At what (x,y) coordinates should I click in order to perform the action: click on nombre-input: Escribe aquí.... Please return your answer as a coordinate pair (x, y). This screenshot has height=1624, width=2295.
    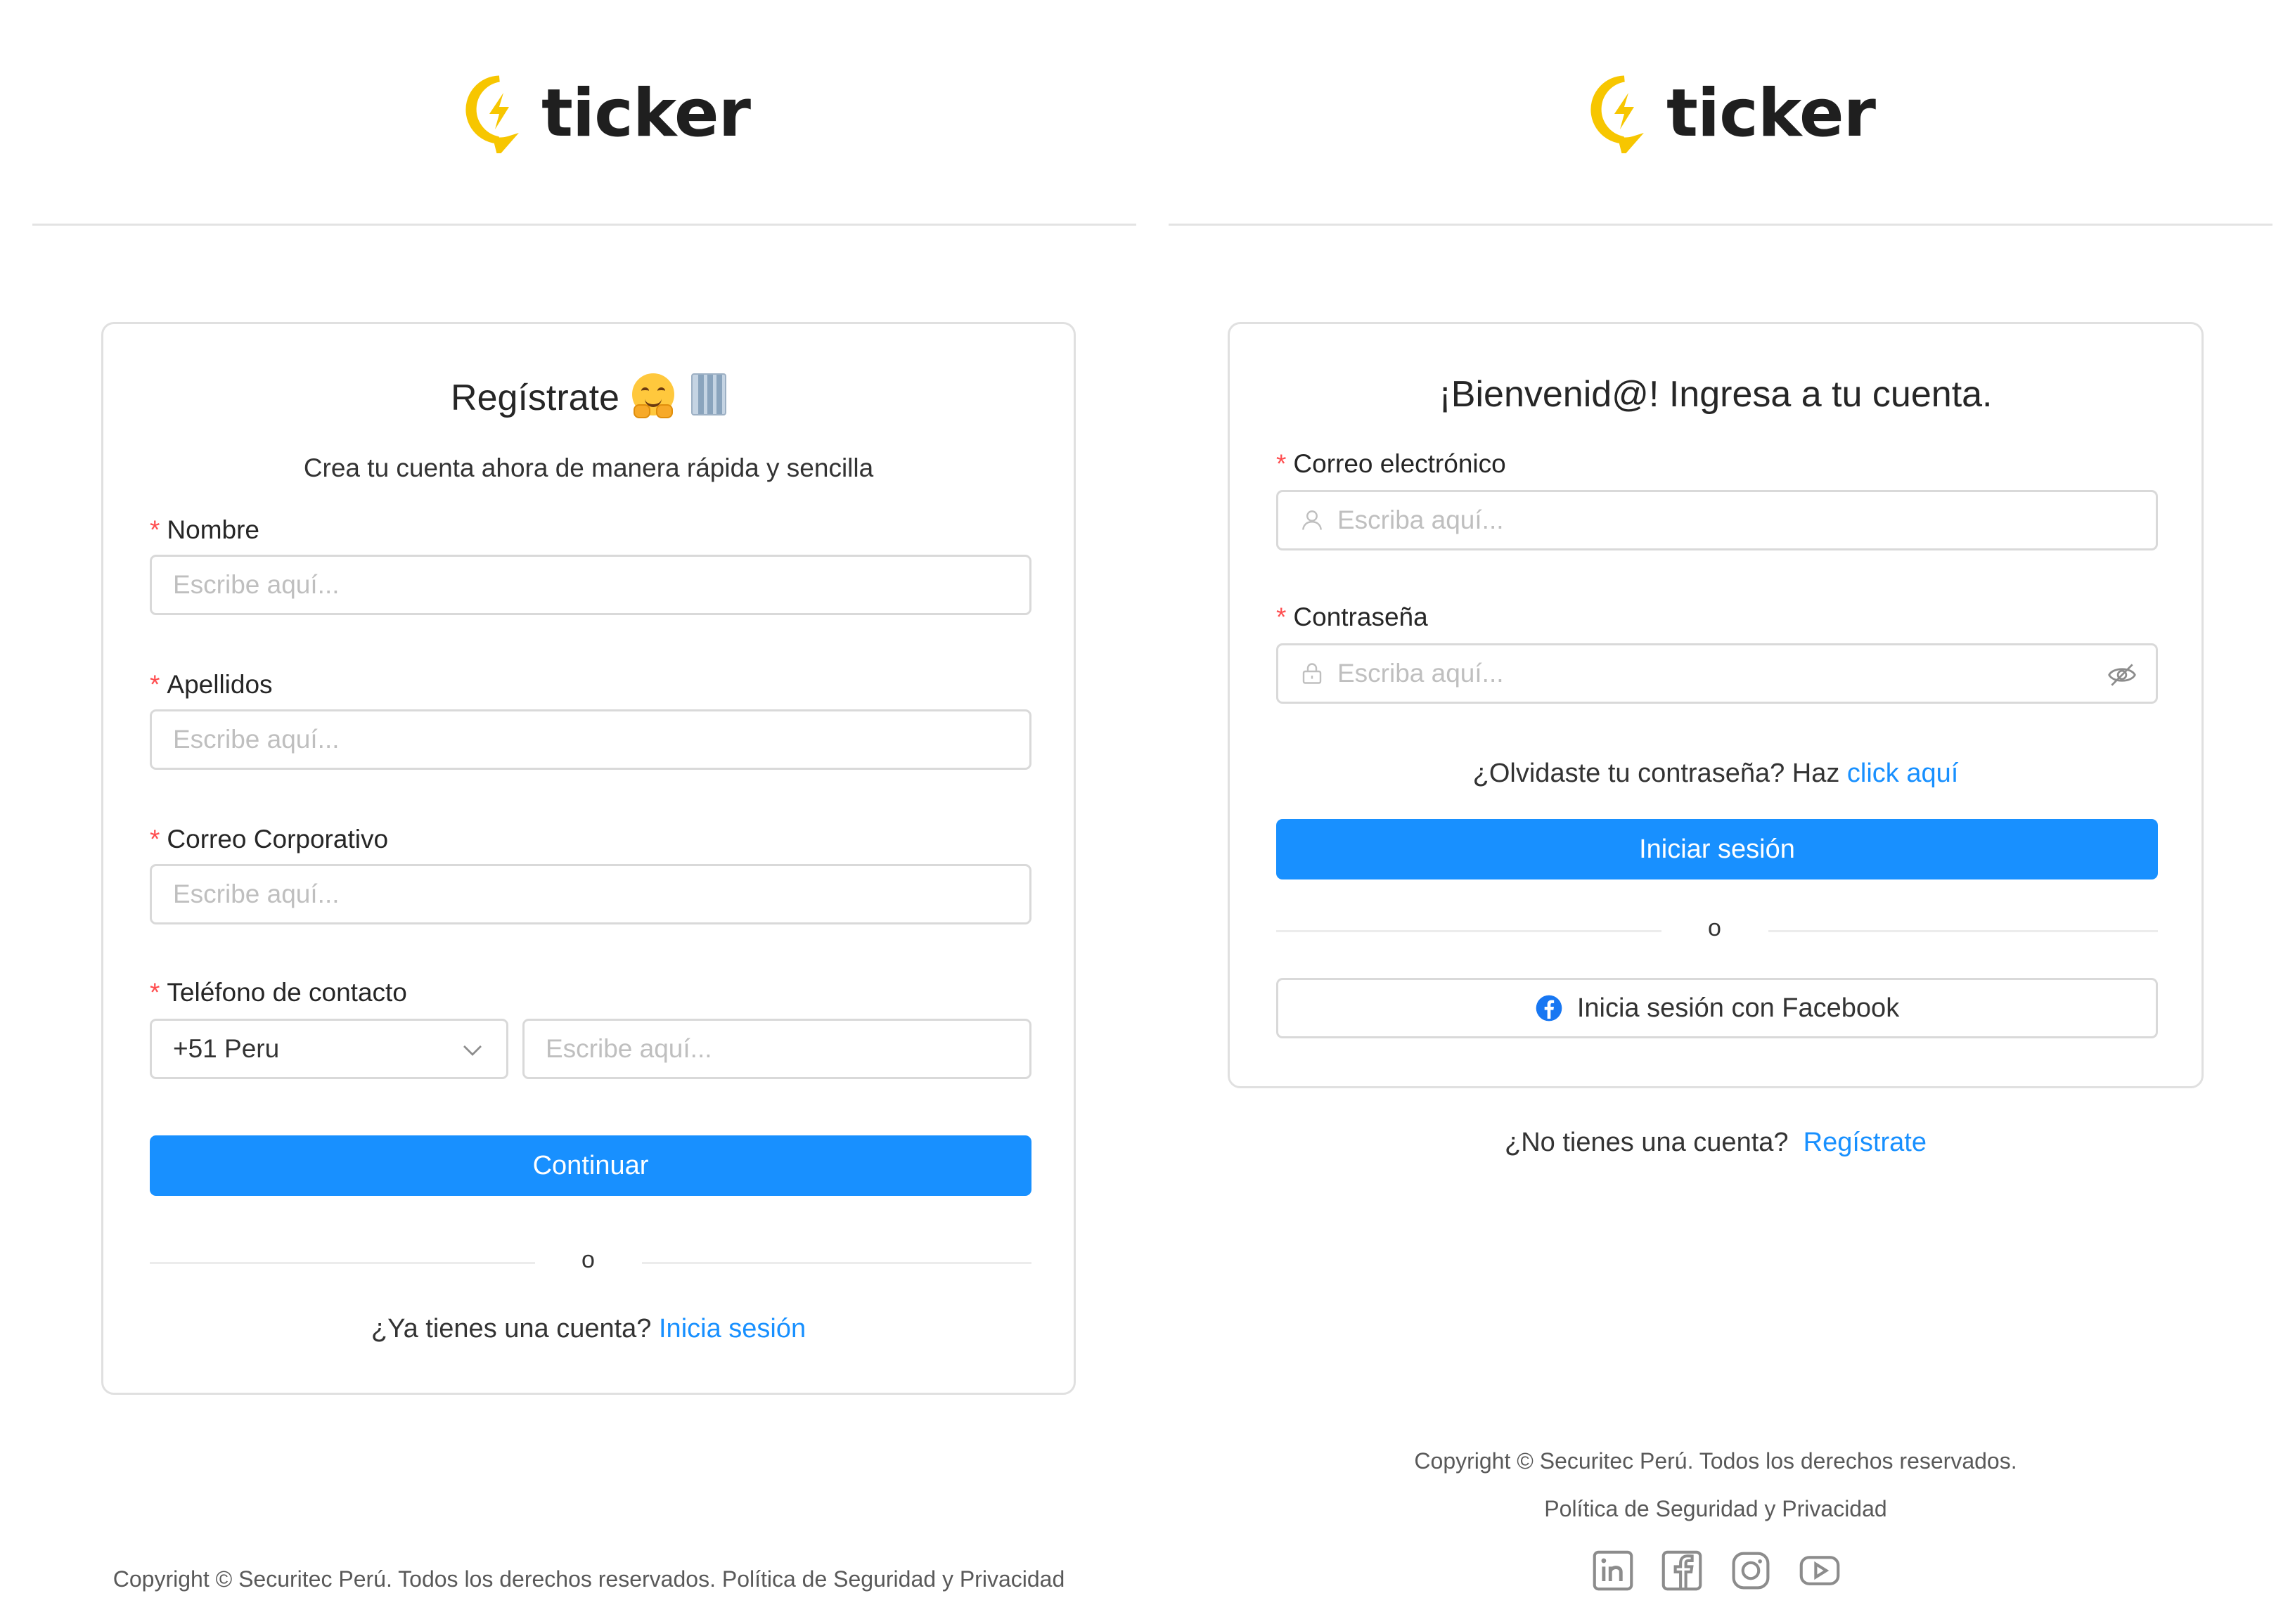
    Looking at the image, I should click on (591, 585).